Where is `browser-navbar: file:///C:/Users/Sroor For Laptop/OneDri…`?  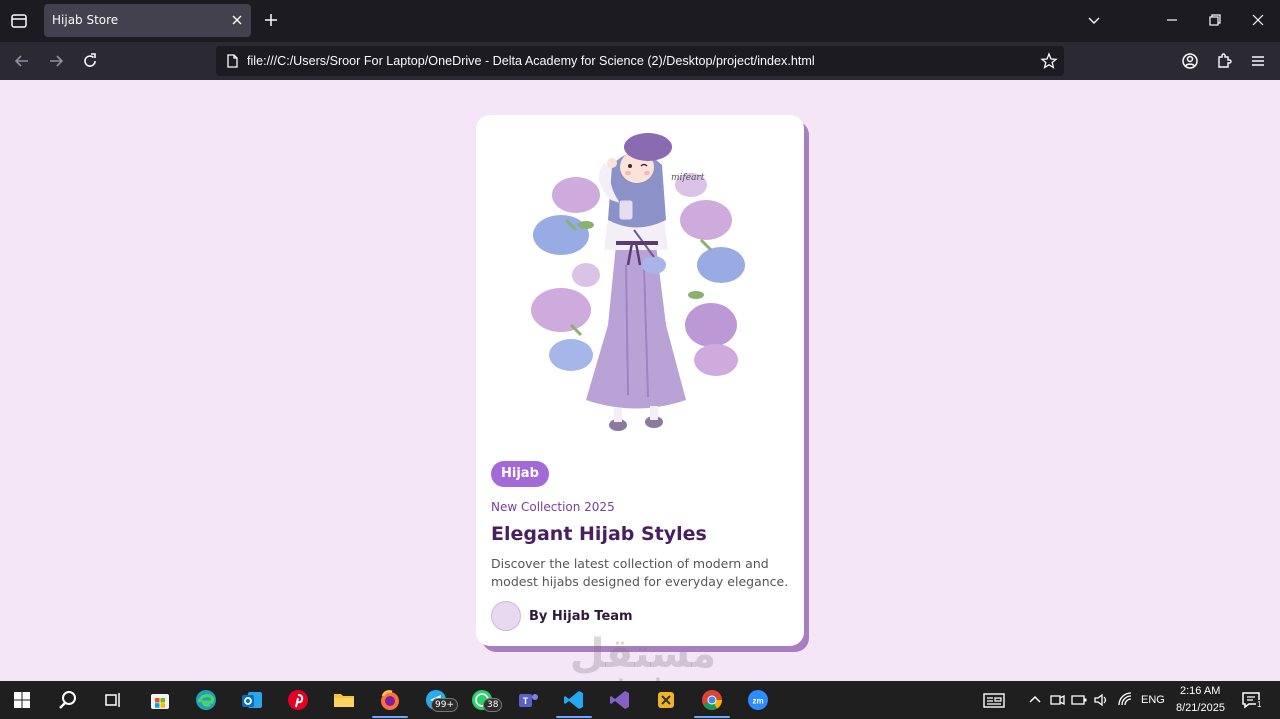
browser-navbar: file:///C:/Users/Sroor For Laptop/OneDri… is located at coordinates (640, 61).